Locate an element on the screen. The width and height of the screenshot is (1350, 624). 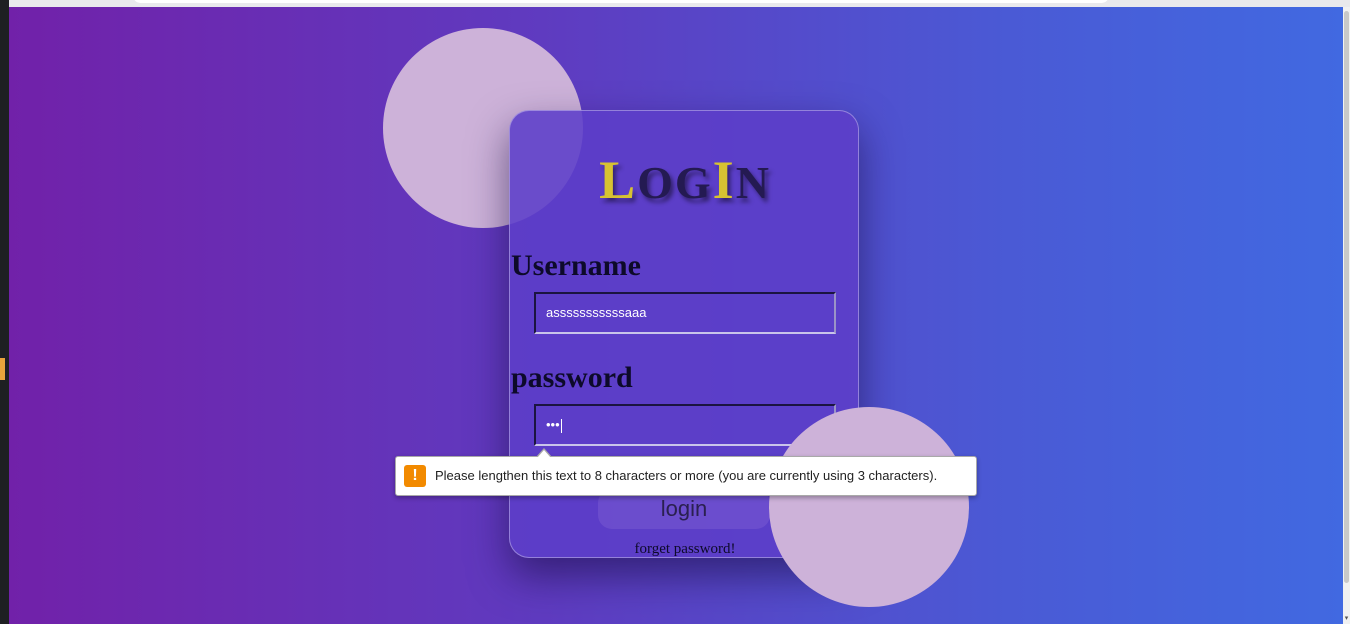
password-value: ••• is located at coordinates (553, 424).